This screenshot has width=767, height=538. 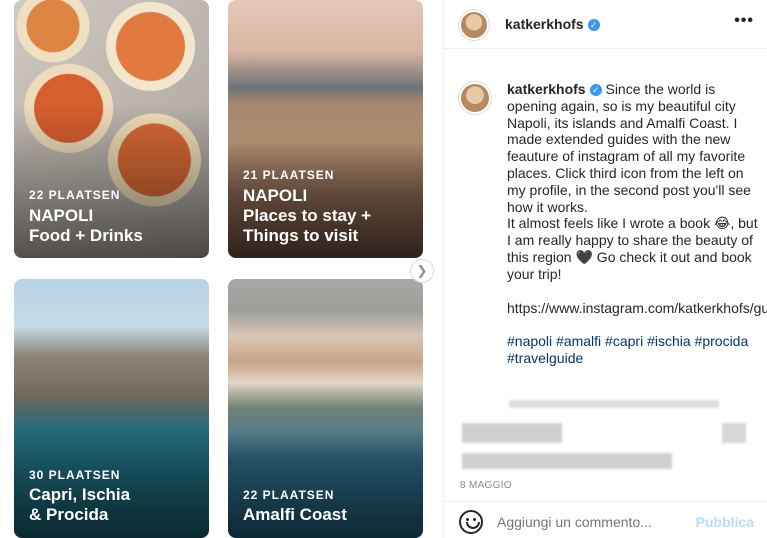 I want to click on header-username-wrap: katkerkhofs ✓, so click(x=552, y=24).